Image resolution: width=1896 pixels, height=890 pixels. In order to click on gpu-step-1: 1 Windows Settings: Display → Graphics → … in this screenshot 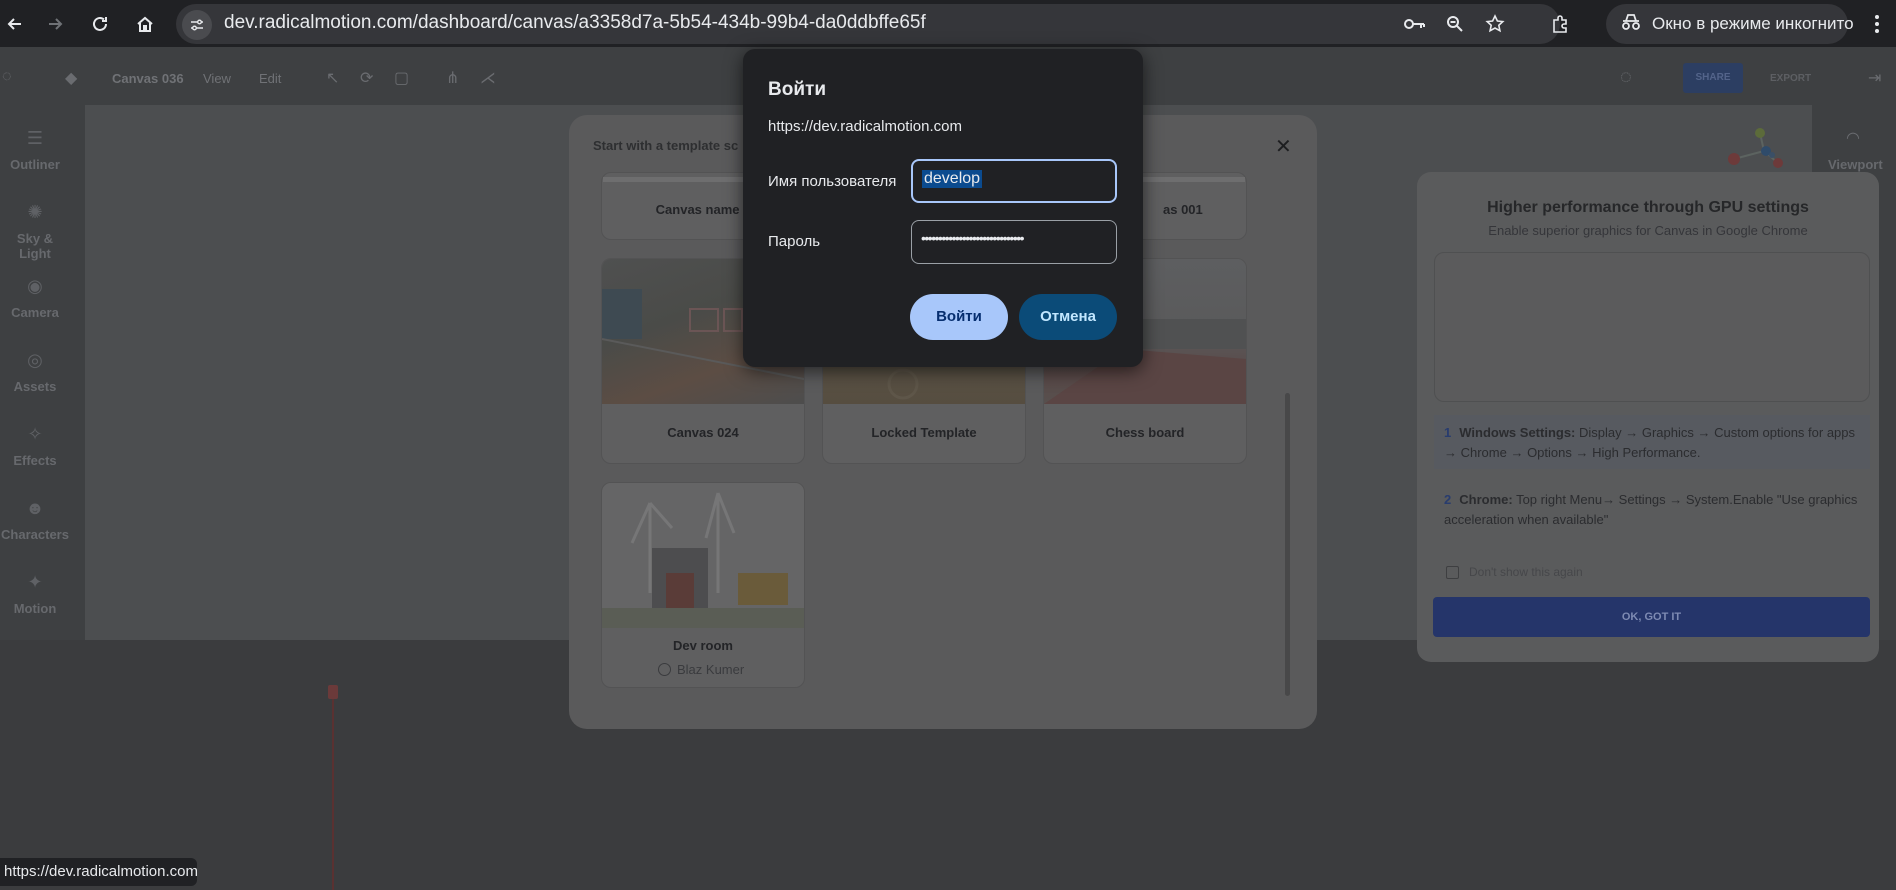, I will do `click(1652, 442)`.